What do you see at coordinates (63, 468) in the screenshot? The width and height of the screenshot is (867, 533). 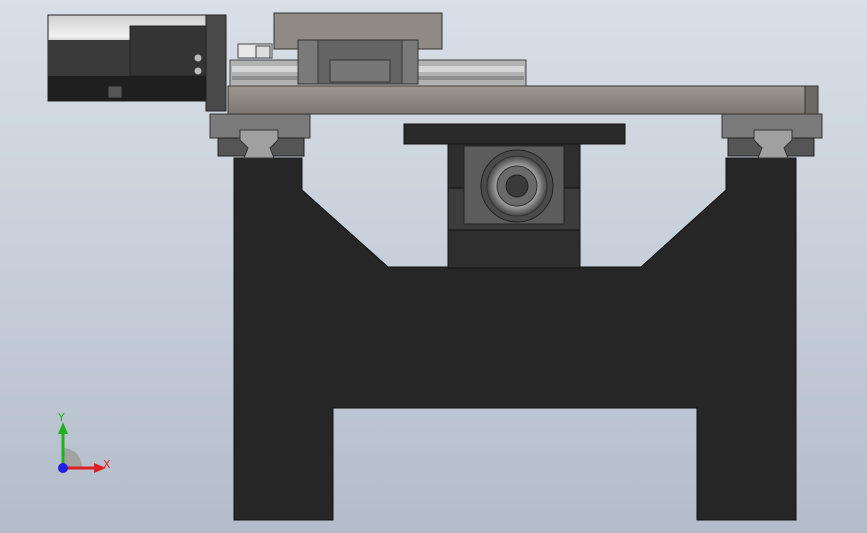 I see `z-axis-dot` at bounding box center [63, 468].